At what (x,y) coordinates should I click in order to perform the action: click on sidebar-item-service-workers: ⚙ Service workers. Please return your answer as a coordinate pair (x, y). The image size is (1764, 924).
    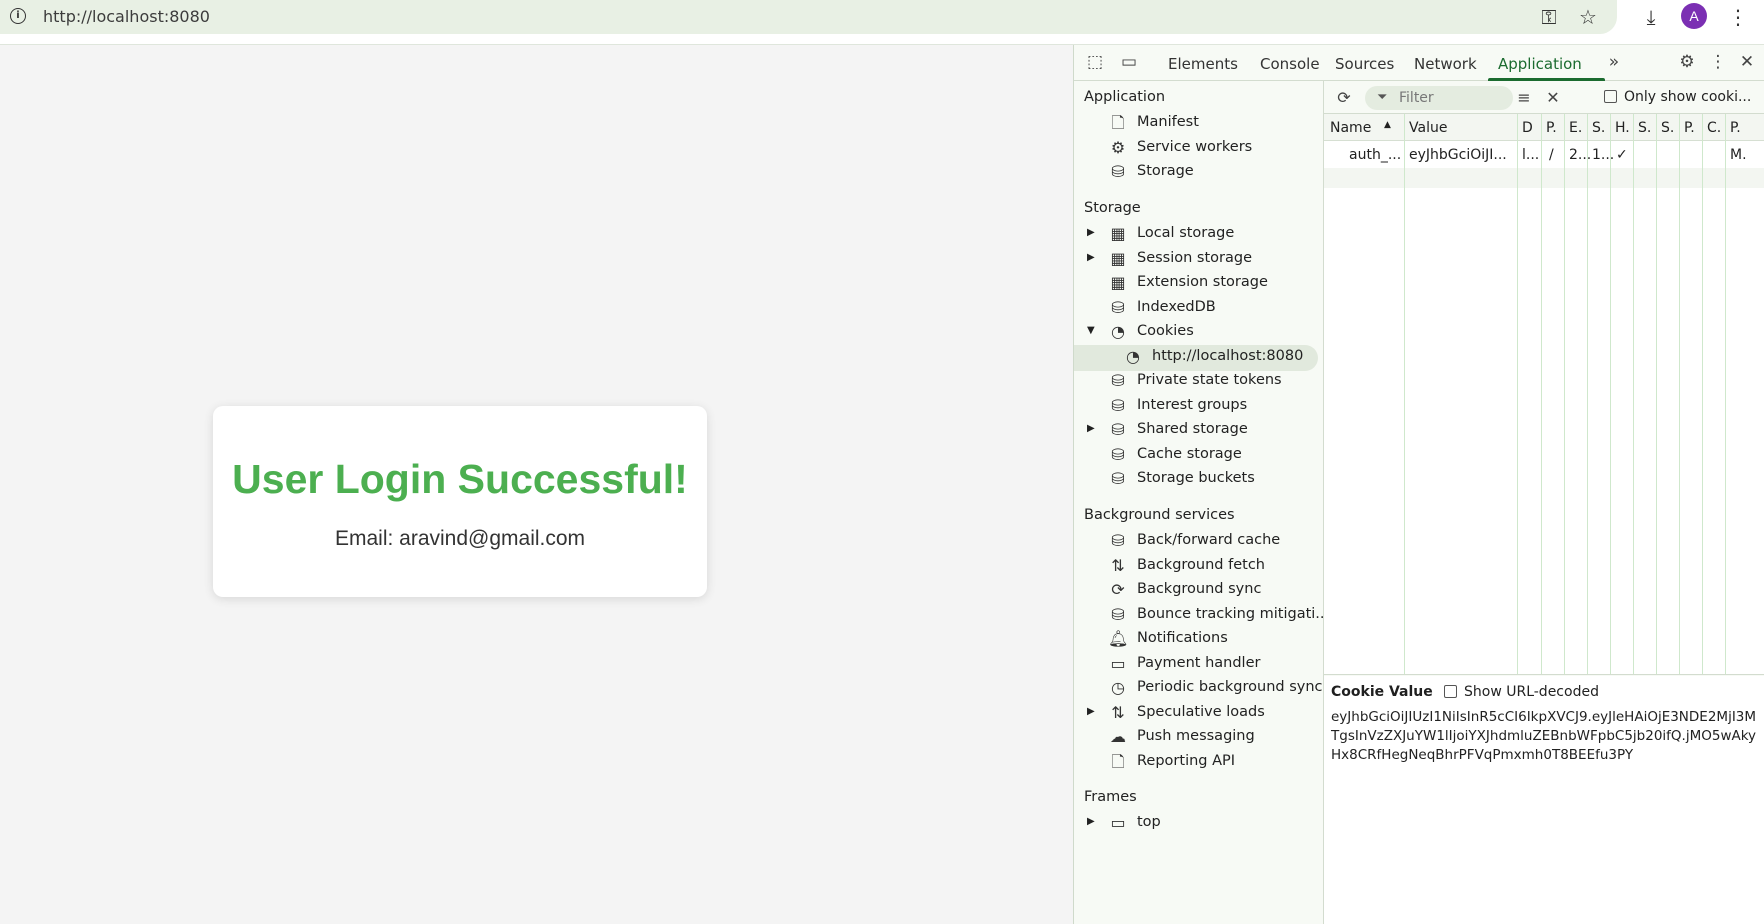
    Looking at the image, I should click on (1198, 149).